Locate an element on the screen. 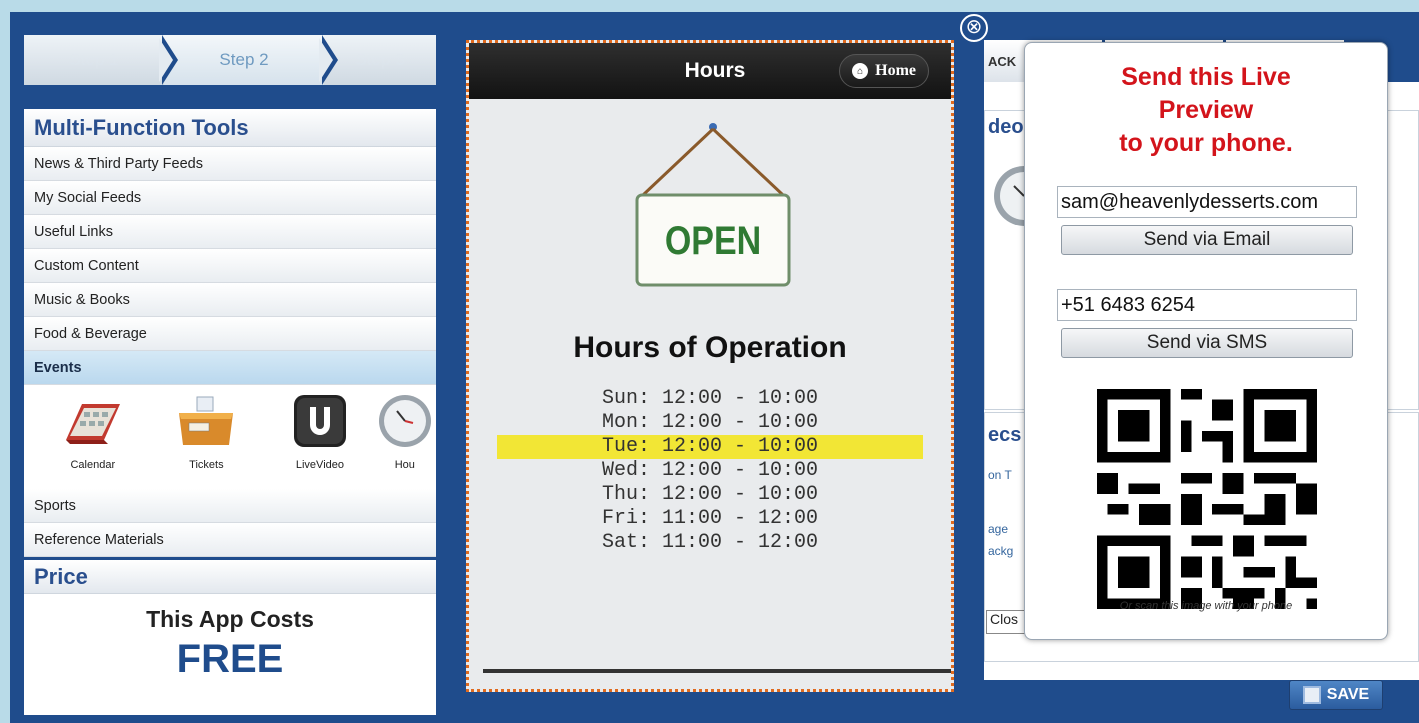 This screenshot has height=723, width=1419. price-title: Price is located at coordinates (230, 577).